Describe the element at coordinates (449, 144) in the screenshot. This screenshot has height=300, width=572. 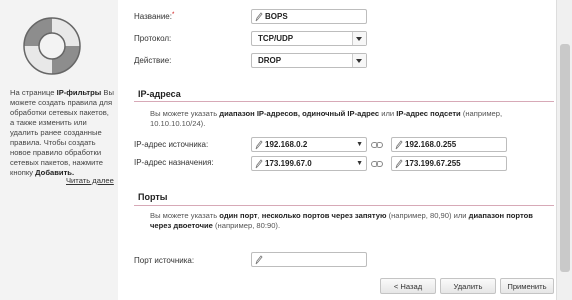
I see `source-ip-to-field: 192.168.0.255` at that location.